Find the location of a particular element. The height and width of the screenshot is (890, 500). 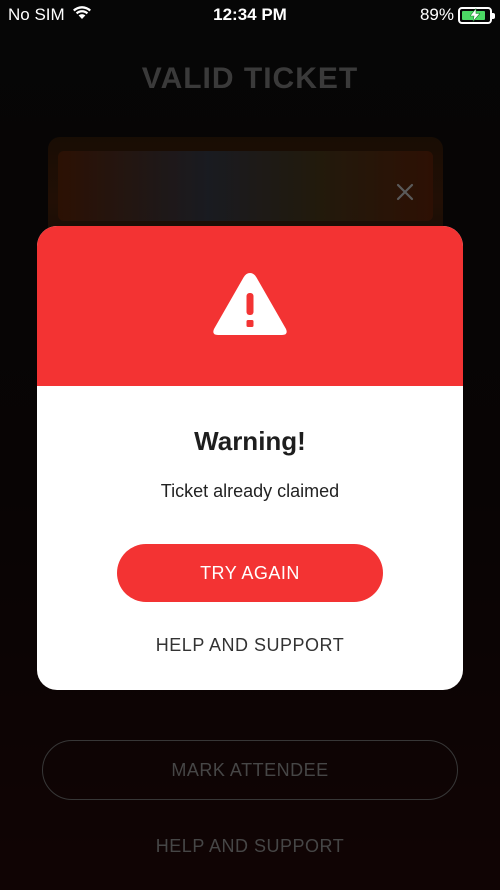

battery-charging-icon is located at coordinates (476, 15).